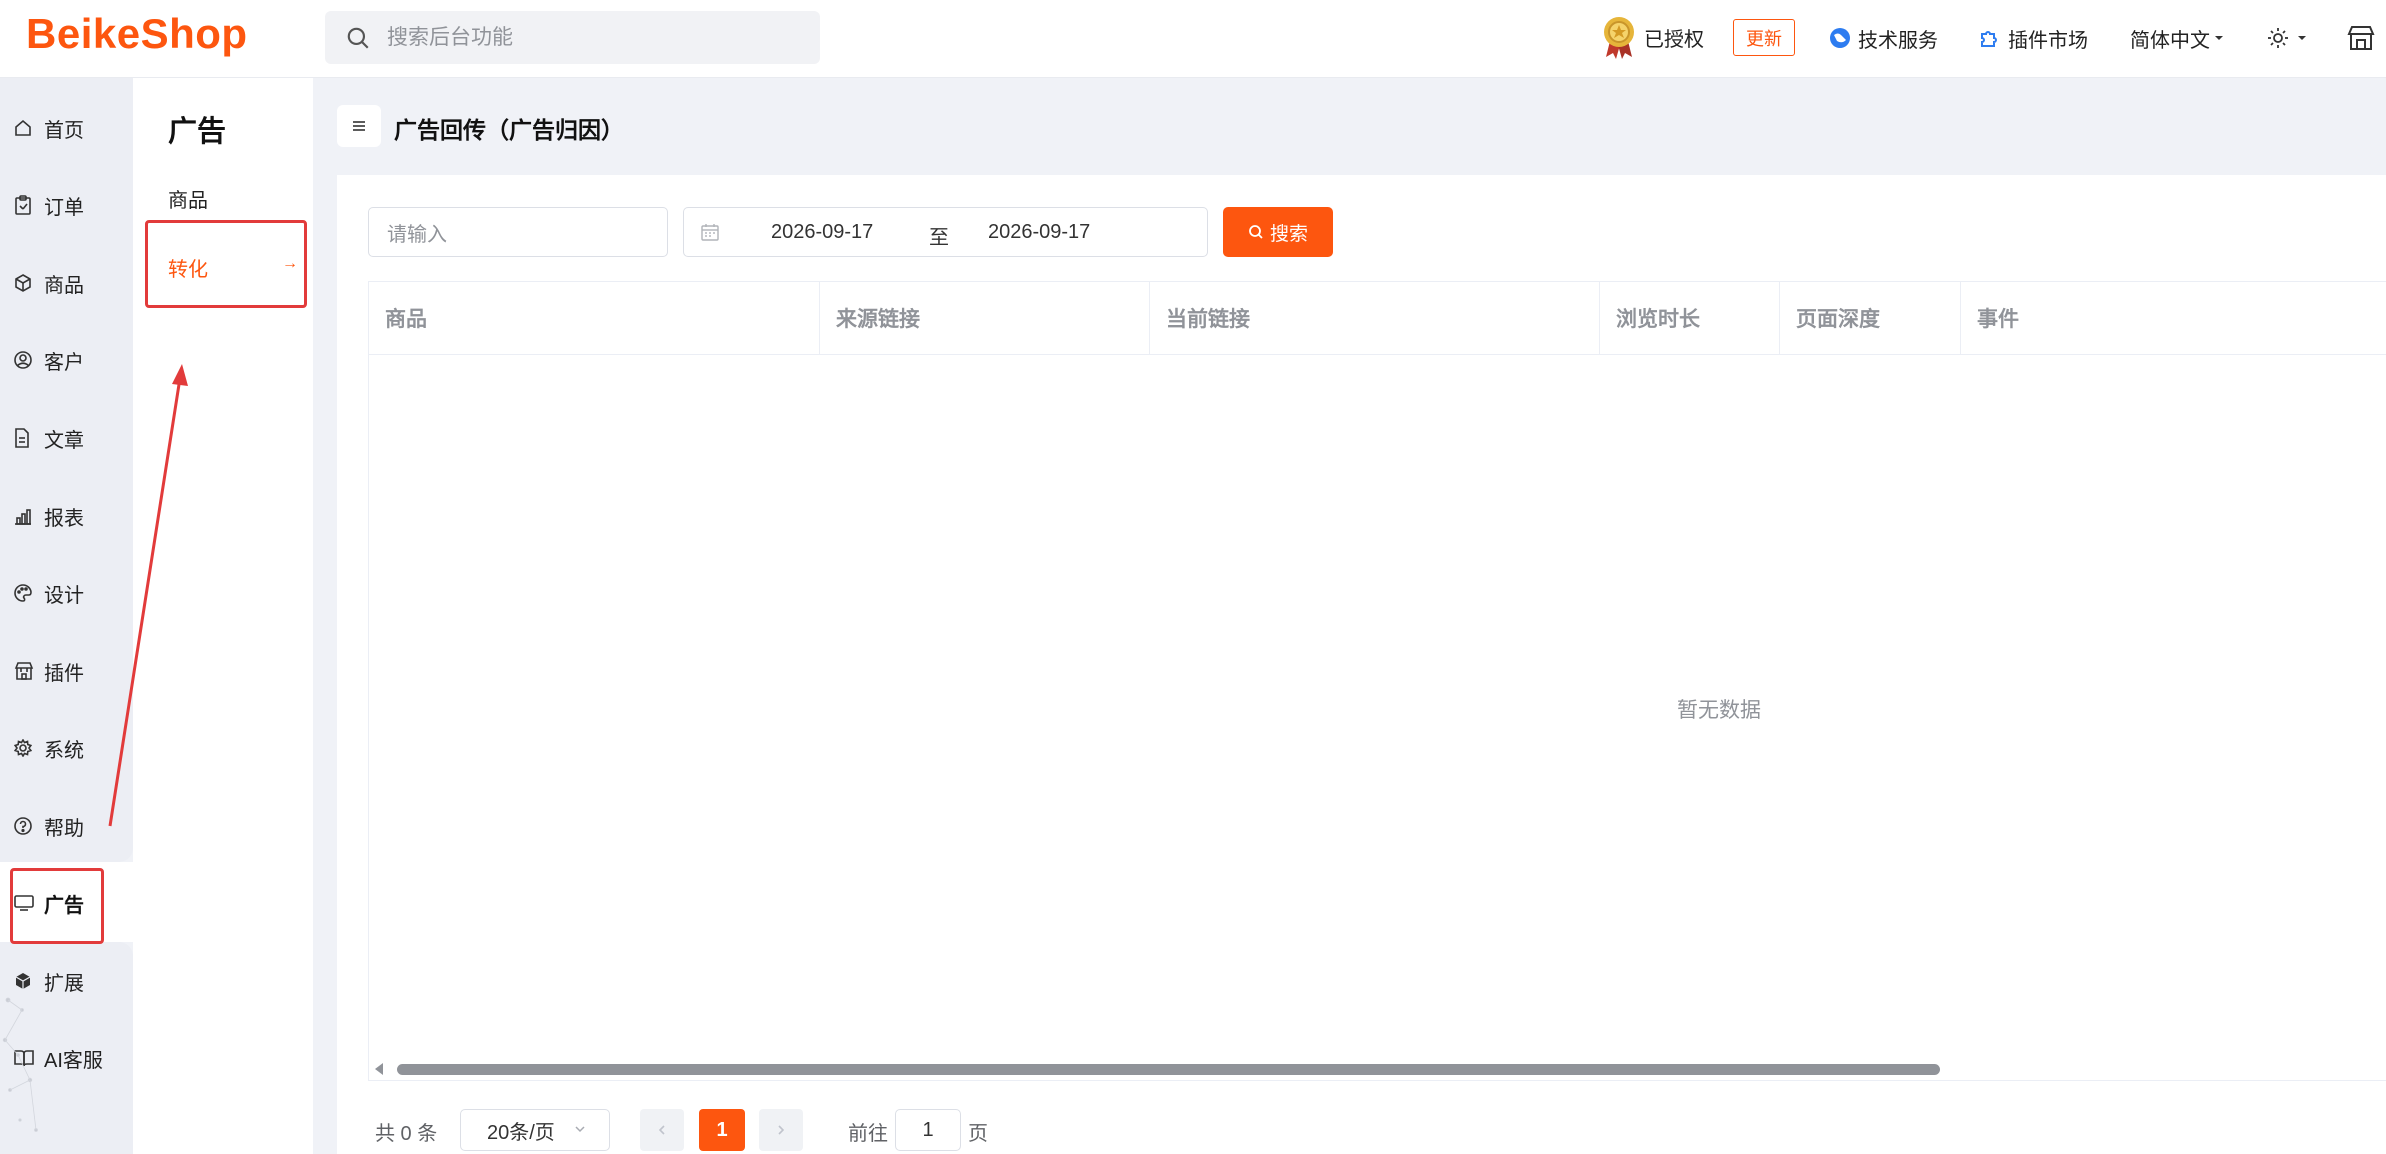  I want to click on prev-page-button, so click(662, 1130).